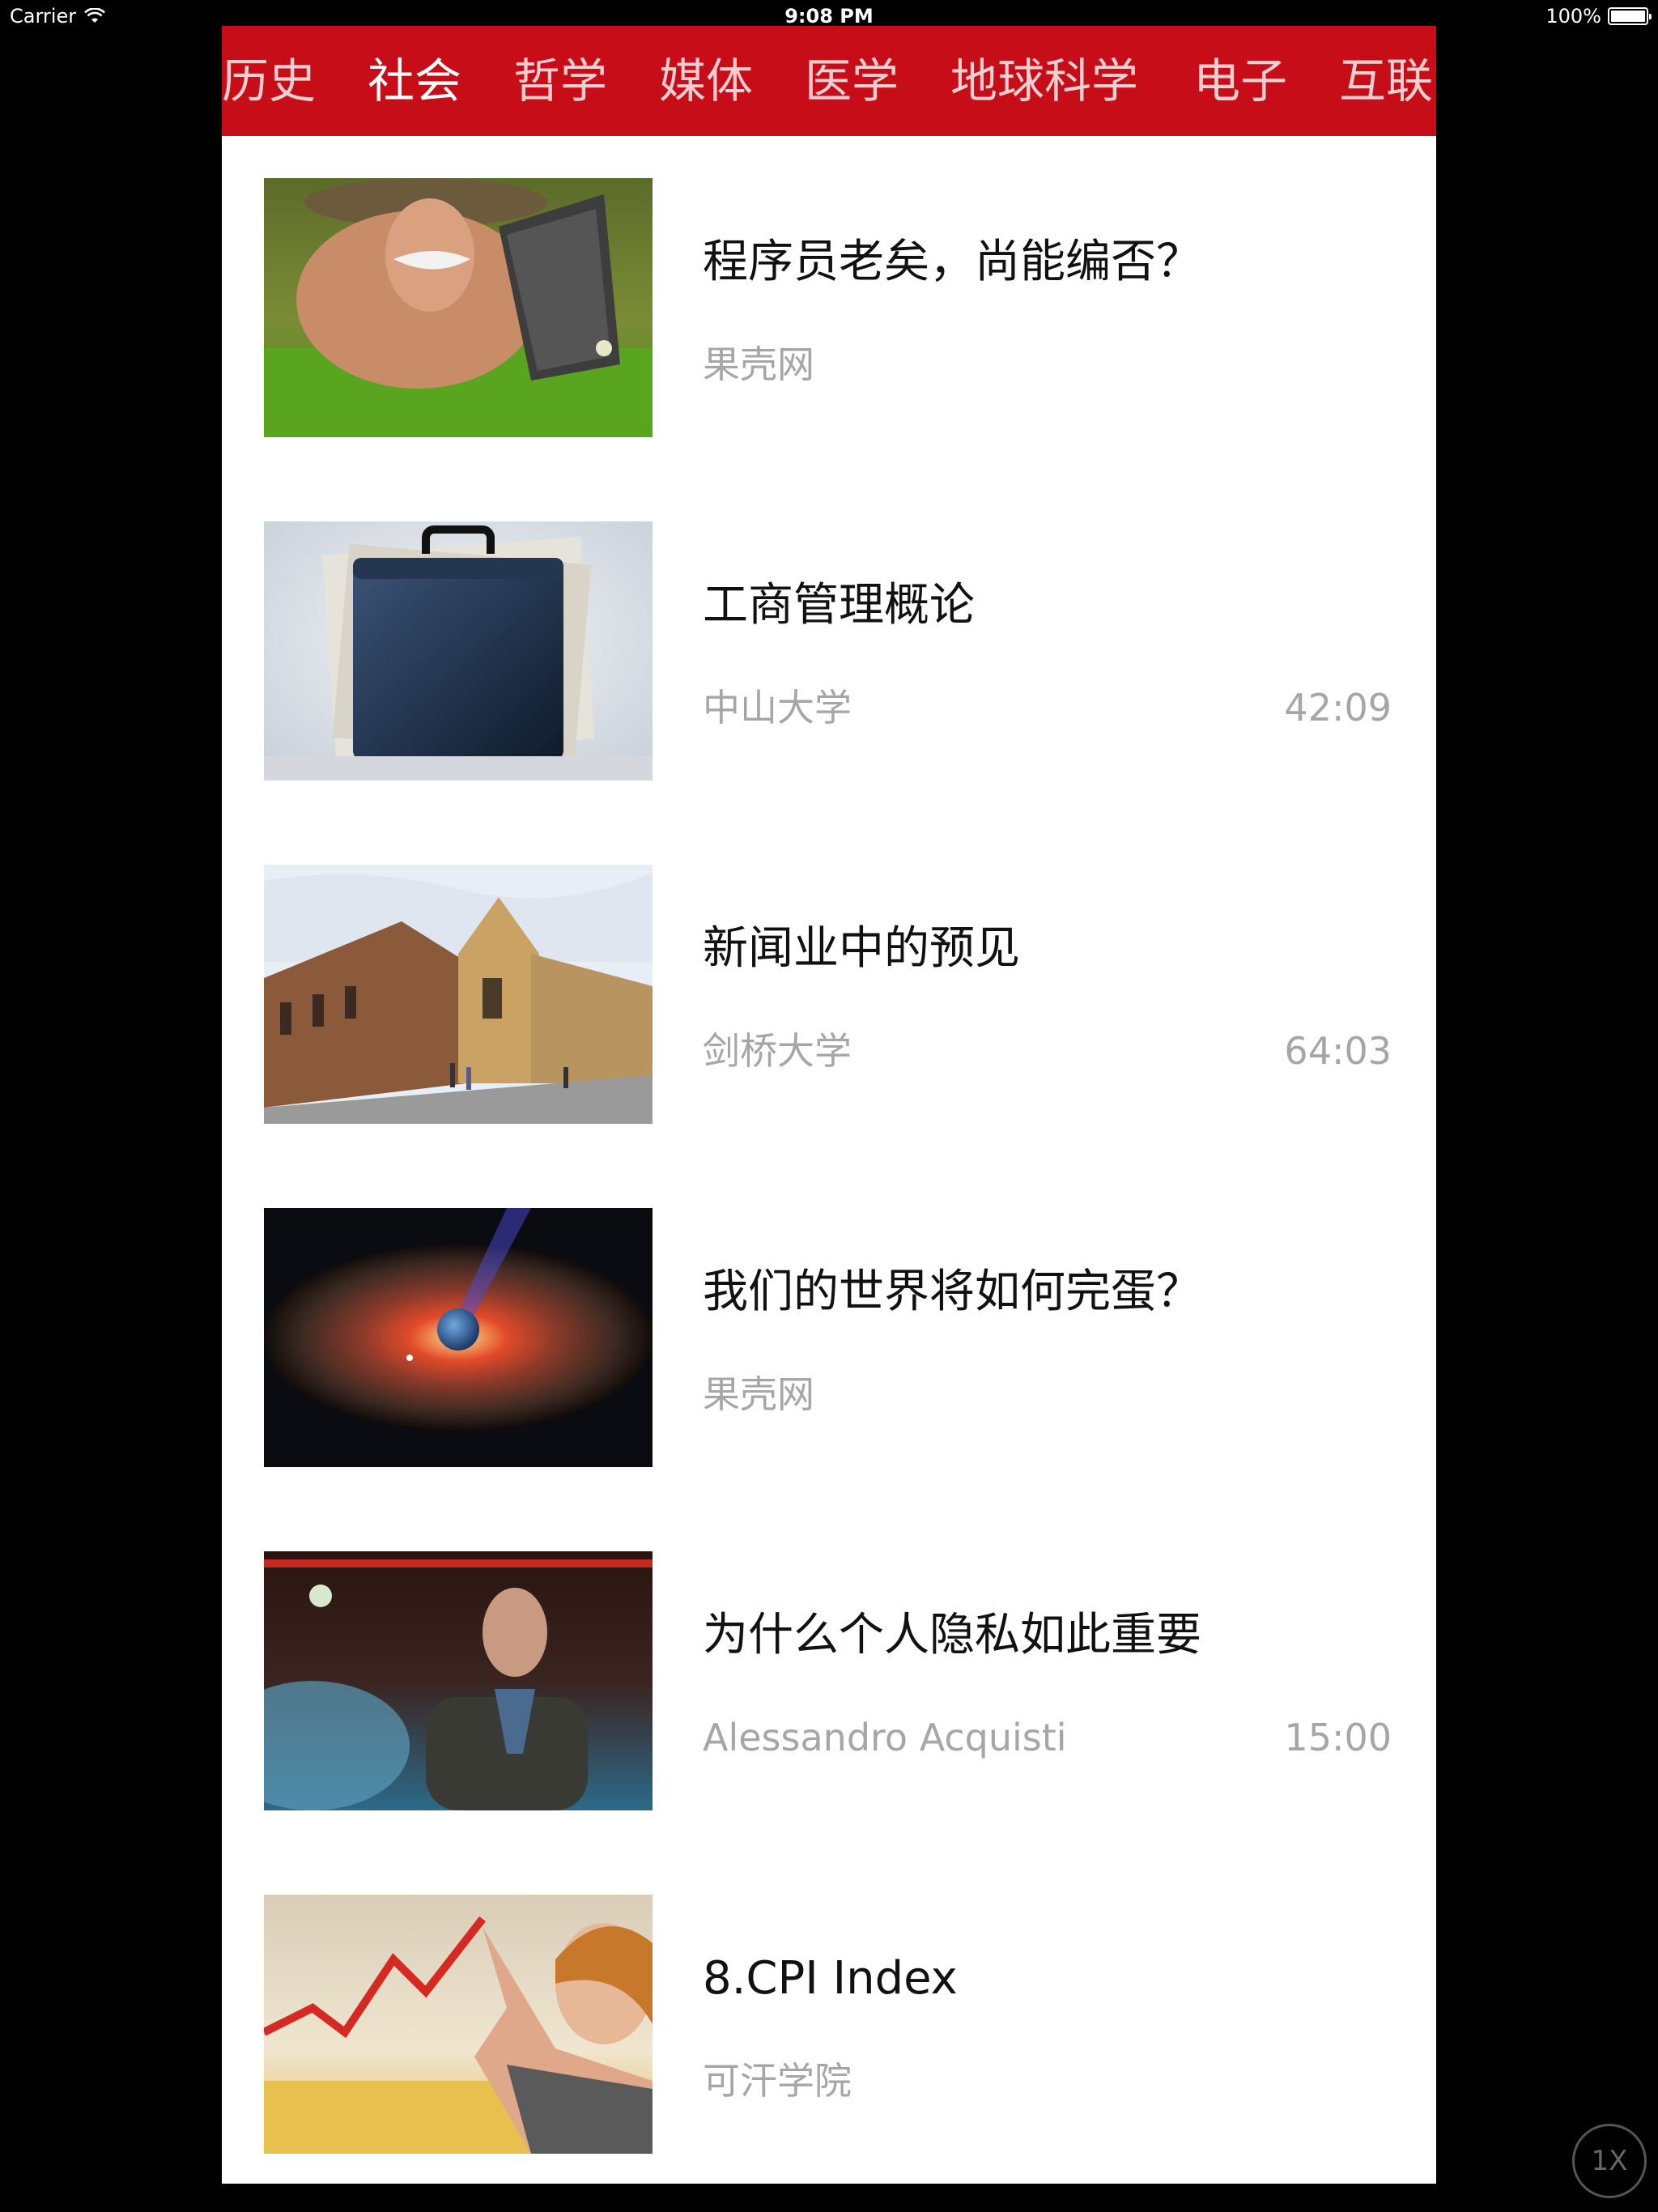 Image resolution: width=1658 pixels, height=2212 pixels. What do you see at coordinates (952, 1292) in the screenshot?
I see `item-title: 我们的世界将如何完蛋？` at bounding box center [952, 1292].